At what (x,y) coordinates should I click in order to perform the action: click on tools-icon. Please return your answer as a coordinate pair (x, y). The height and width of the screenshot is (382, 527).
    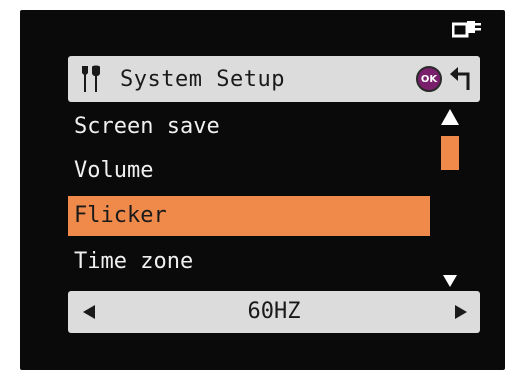
    Looking at the image, I should click on (91, 78).